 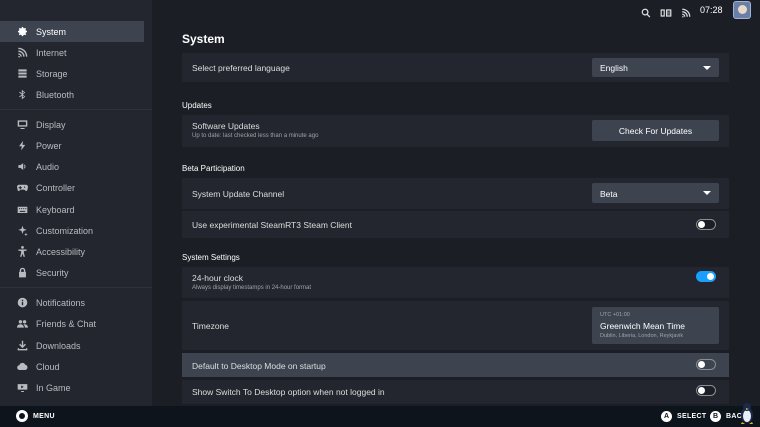 What do you see at coordinates (53, 387) in the screenshot?
I see `sidebar-item-label: In Game` at bounding box center [53, 387].